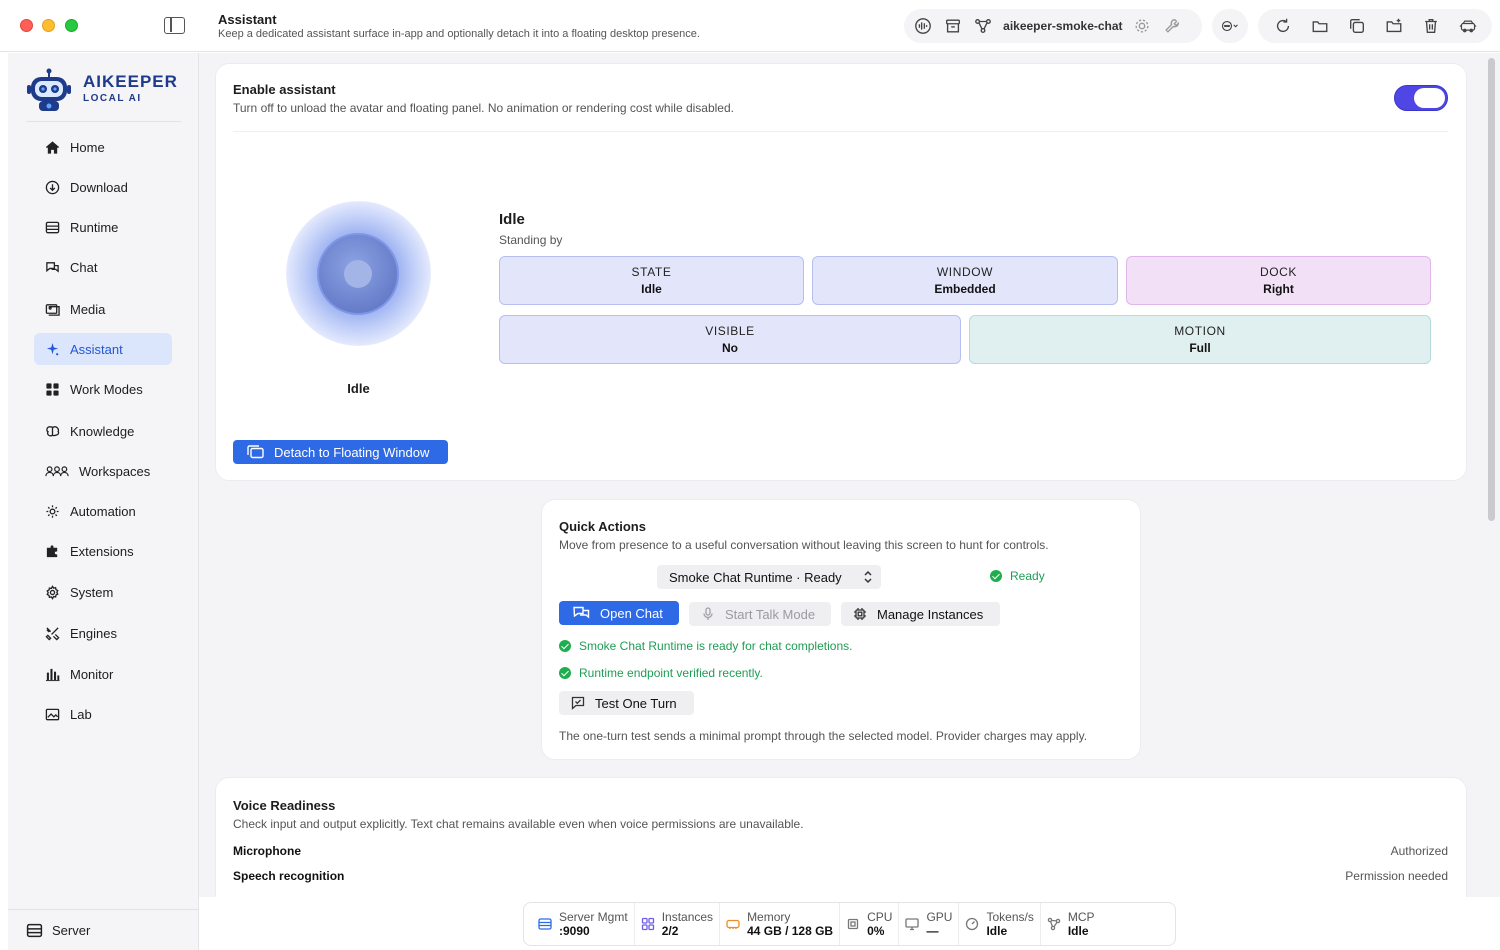  What do you see at coordinates (1171, 26) in the screenshot?
I see `wrench-icon` at bounding box center [1171, 26].